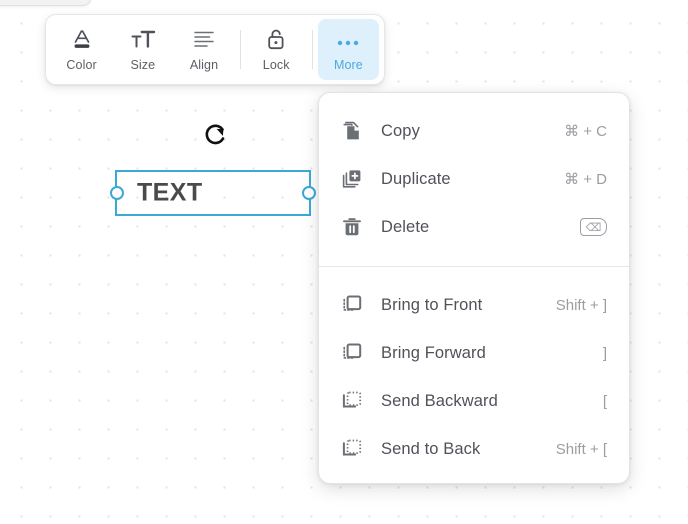 Image resolution: width=688 pixels, height=524 pixels. I want to click on trash-icon, so click(352, 227).